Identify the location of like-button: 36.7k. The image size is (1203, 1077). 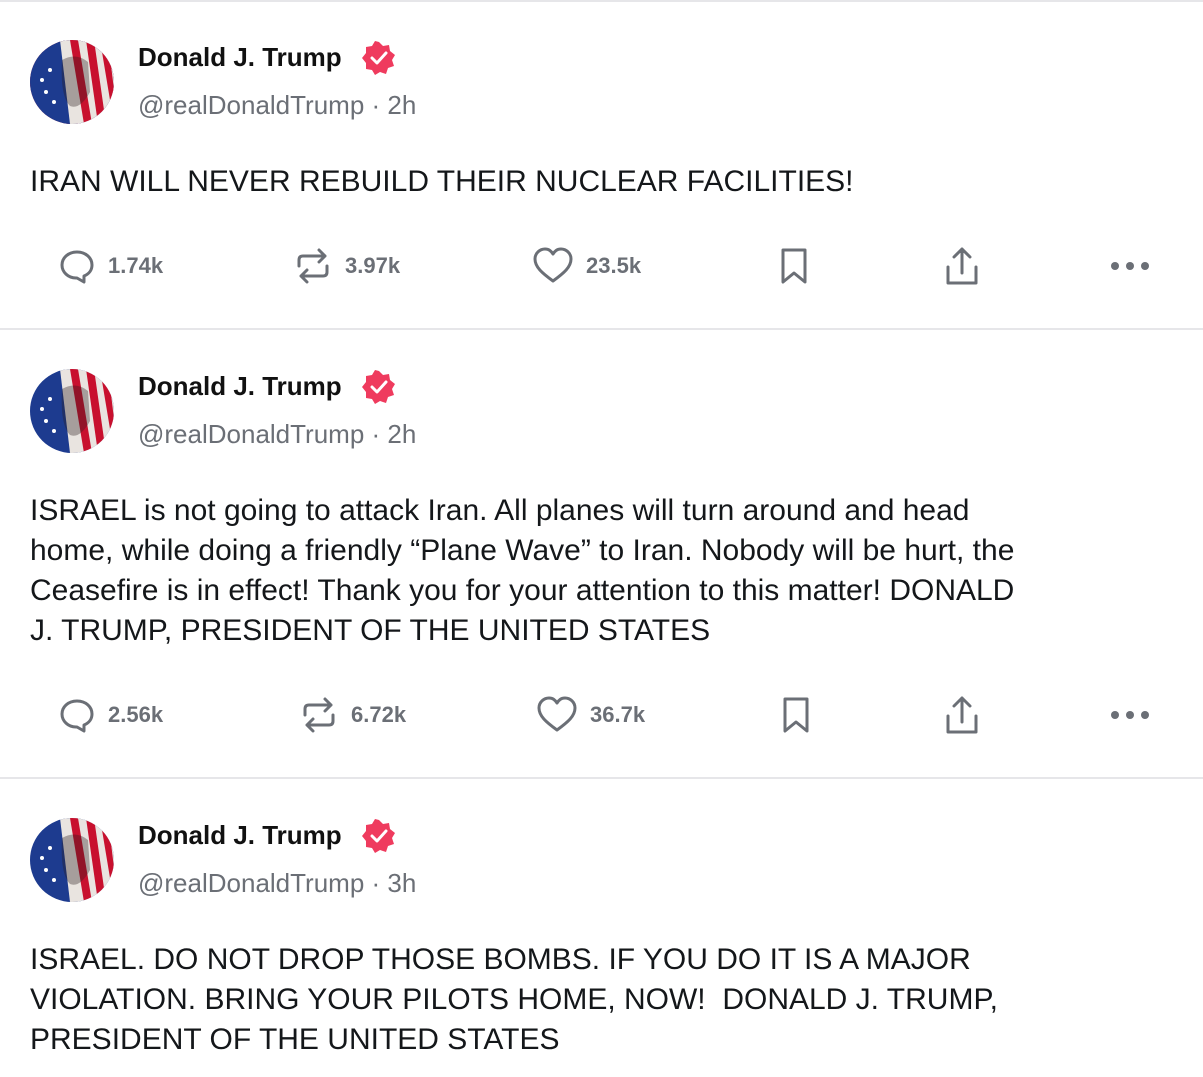
(590, 715).